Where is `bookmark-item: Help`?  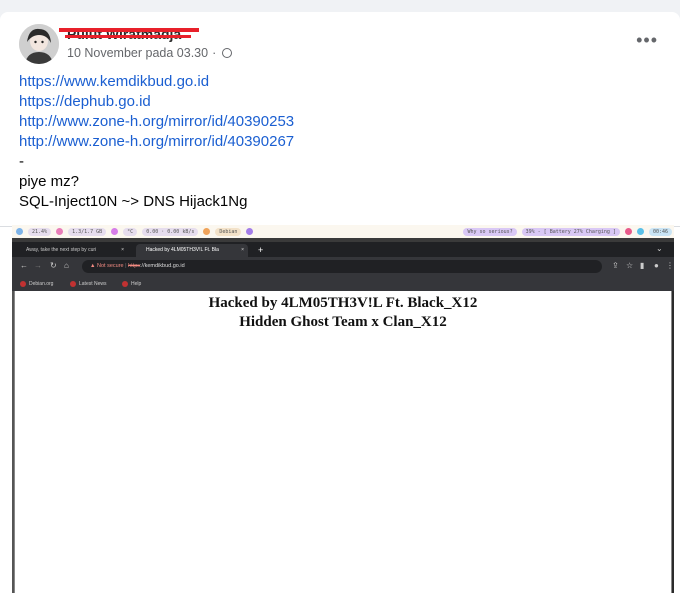
bookmark-item: Help is located at coordinates (131, 284).